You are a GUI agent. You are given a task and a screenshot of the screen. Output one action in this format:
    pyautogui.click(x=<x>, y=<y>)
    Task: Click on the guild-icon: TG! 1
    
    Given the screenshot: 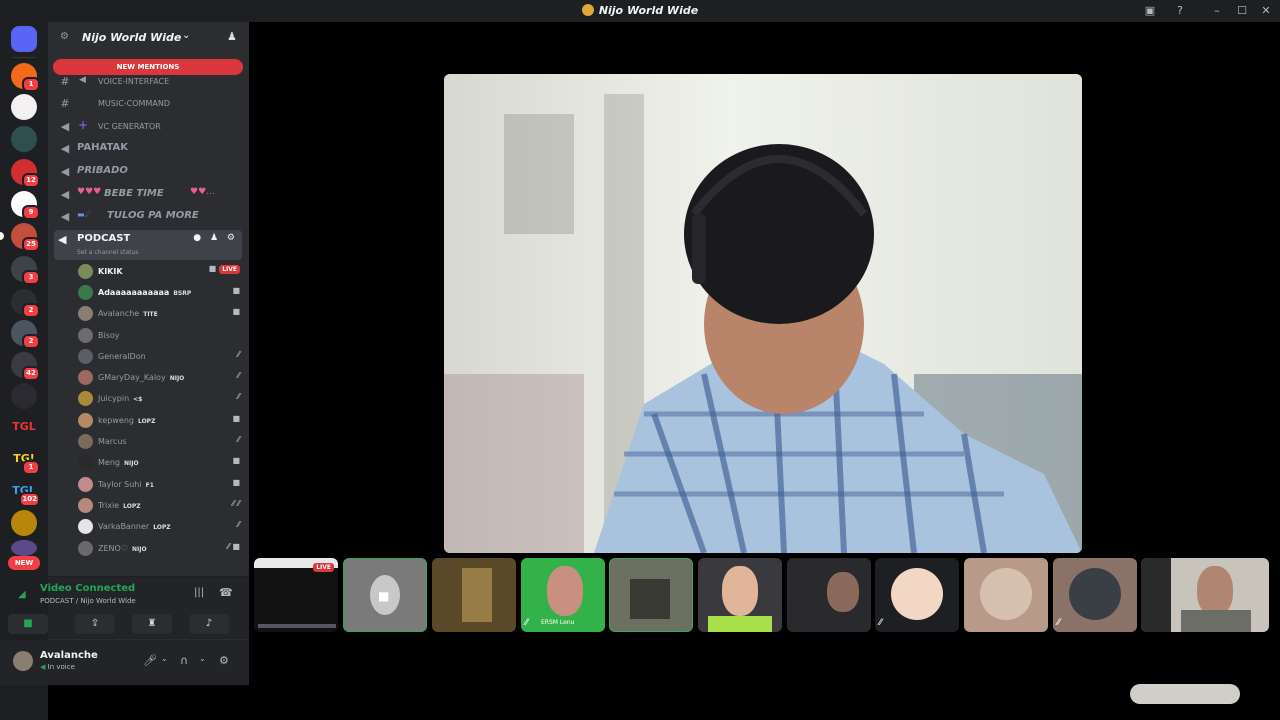 What is the action you would take?
    pyautogui.click(x=25, y=460)
    